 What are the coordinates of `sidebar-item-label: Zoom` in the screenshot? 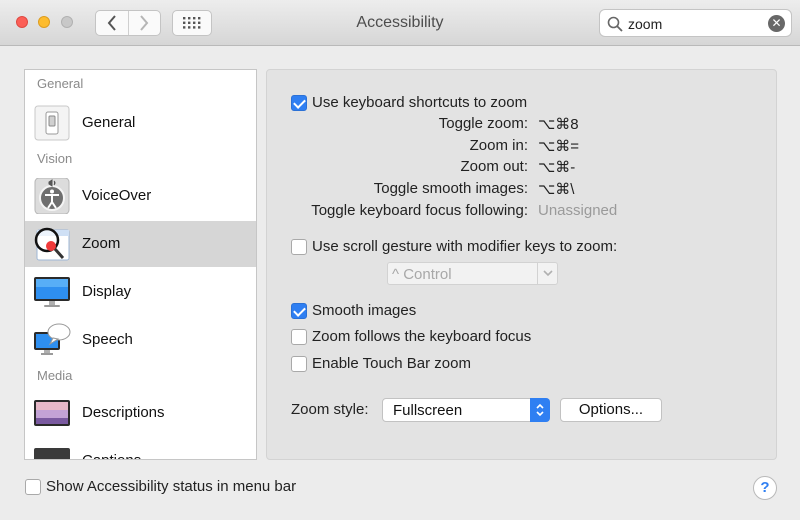 It's located at (101, 243).